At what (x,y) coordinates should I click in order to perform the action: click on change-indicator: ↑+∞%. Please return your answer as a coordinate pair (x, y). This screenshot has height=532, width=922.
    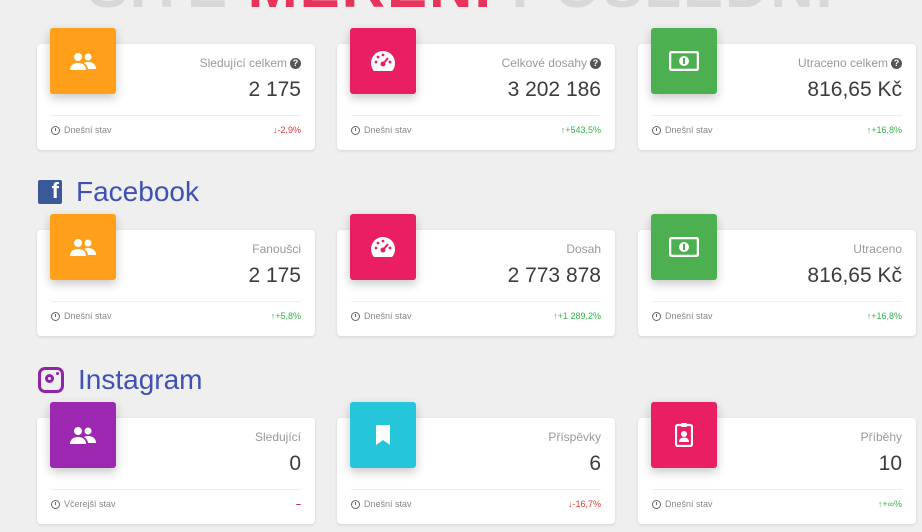
    Looking at the image, I should click on (889, 504).